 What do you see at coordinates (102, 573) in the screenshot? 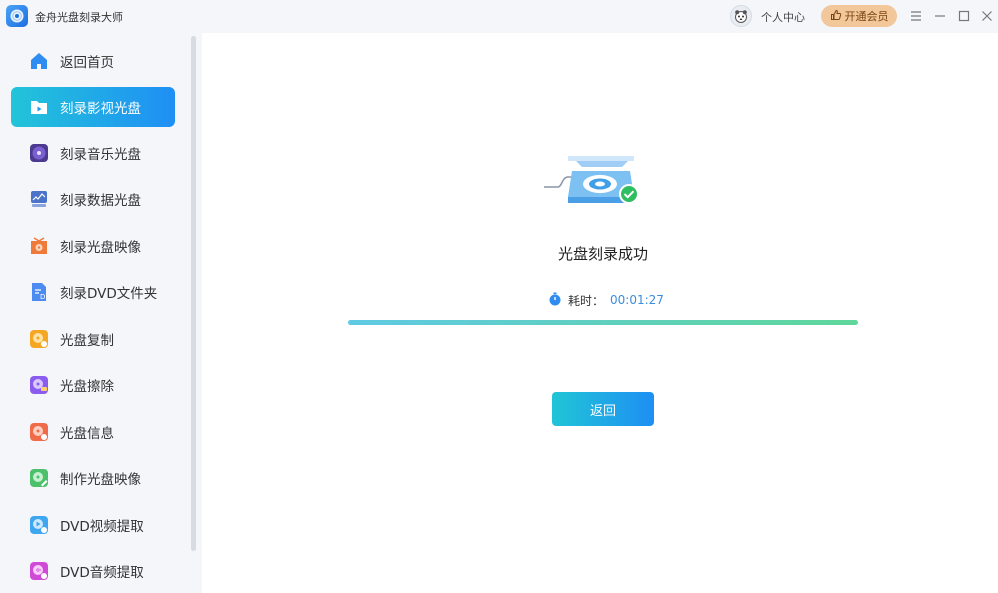
I see `sidebar-item-label: DVD音频提取` at bounding box center [102, 573].